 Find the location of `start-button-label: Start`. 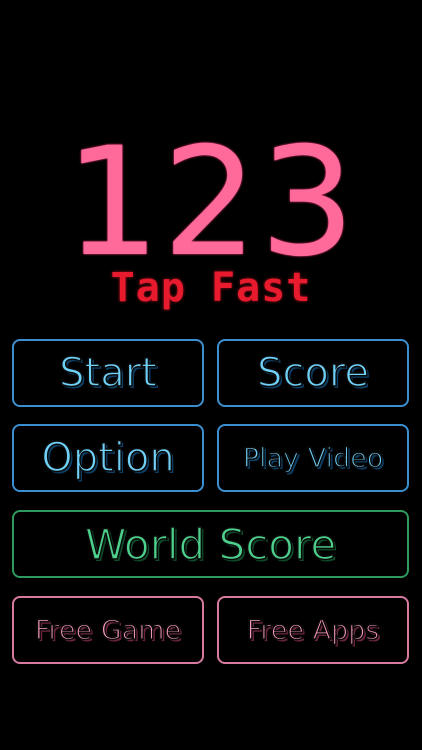

start-button-label: Start is located at coordinates (107, 373).